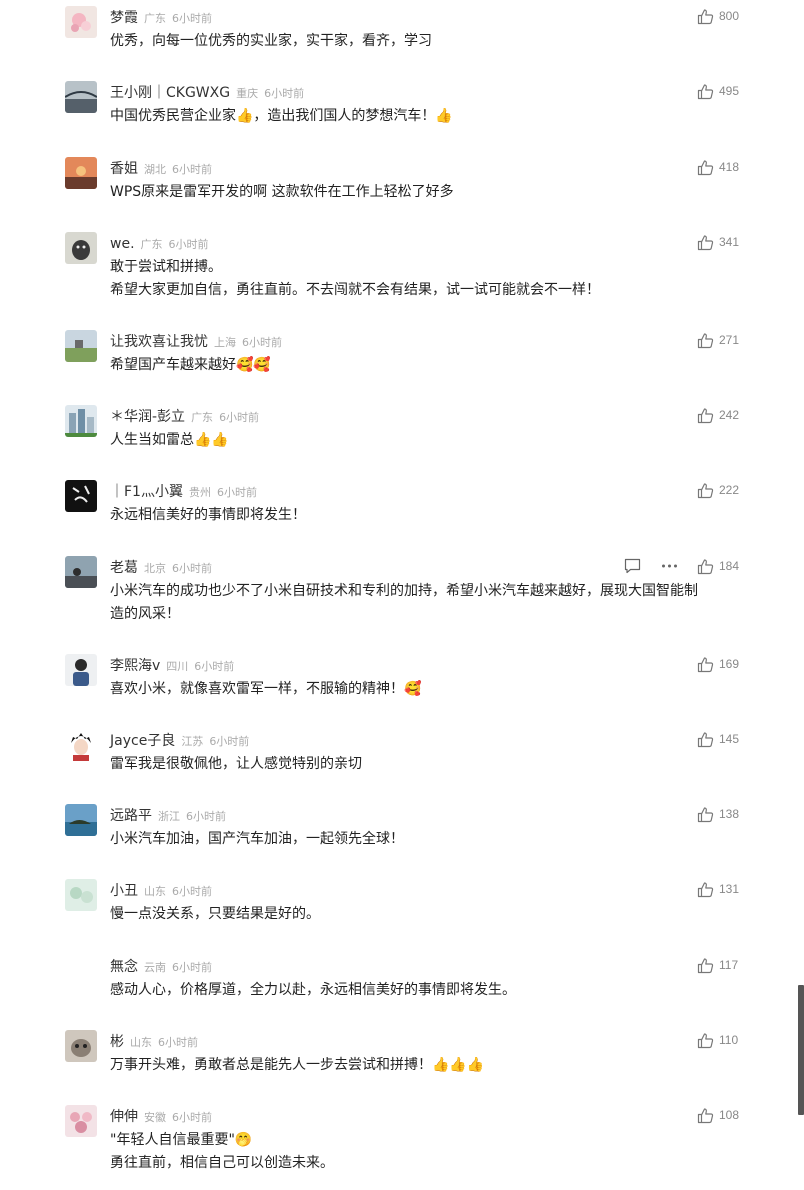 This screenshot has width=804, height=1190. Describe the element at coordinates (117, 1042) in the screenshot. I see `user-name: 彬` at that location.